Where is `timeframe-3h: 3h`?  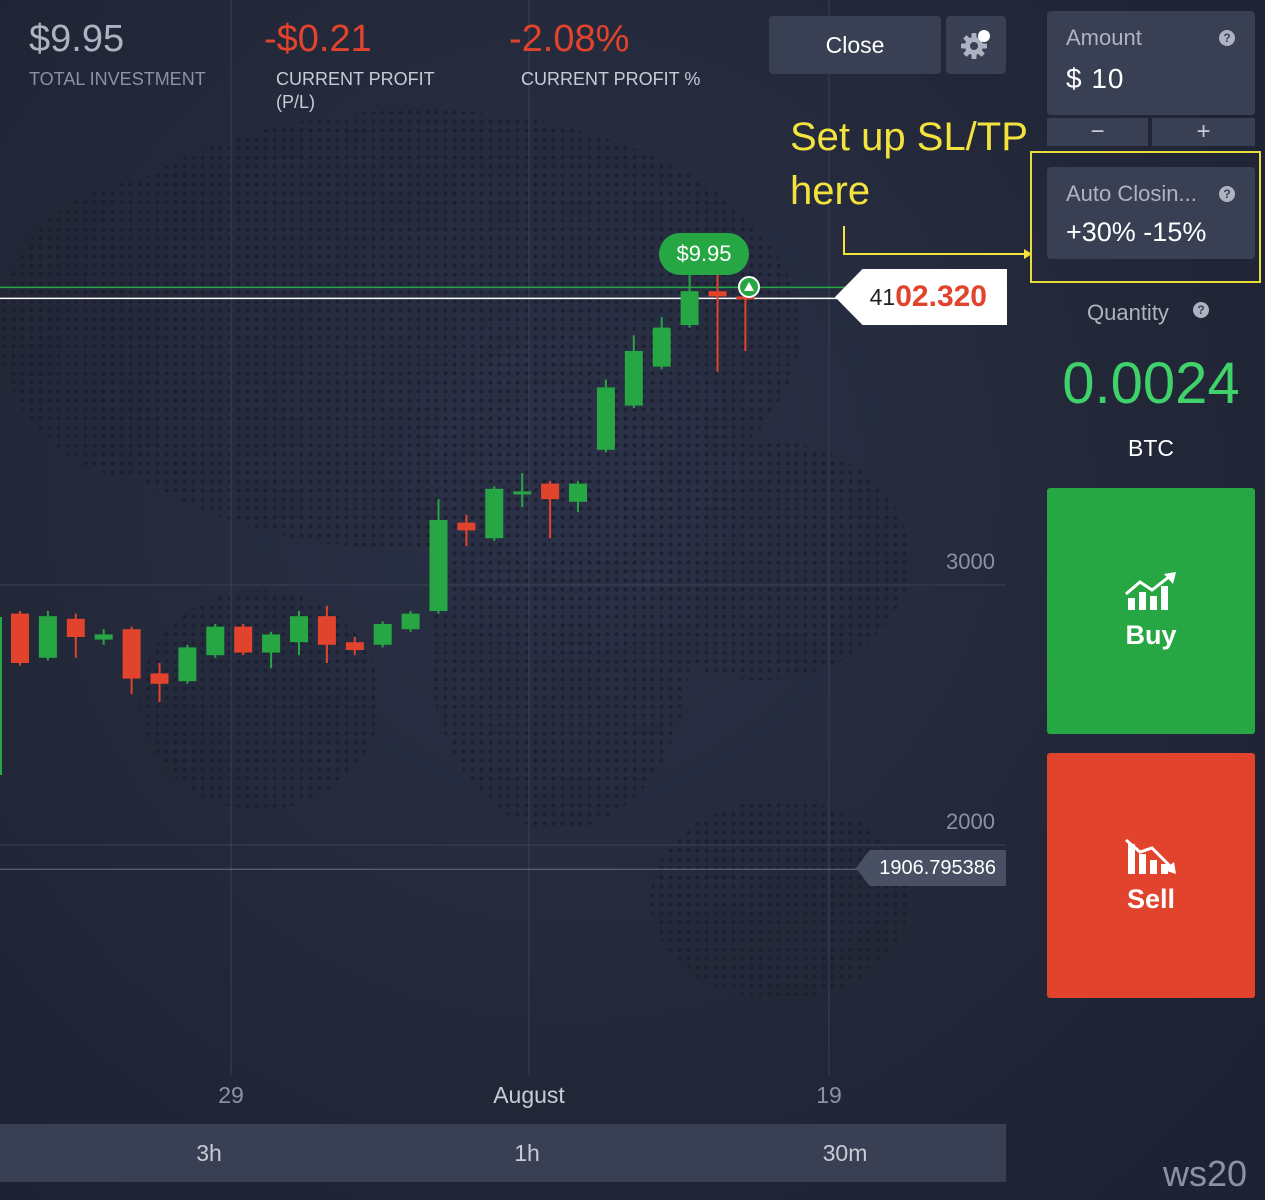 timeframe-3h: 3h is located at coordinates (209, 1153).